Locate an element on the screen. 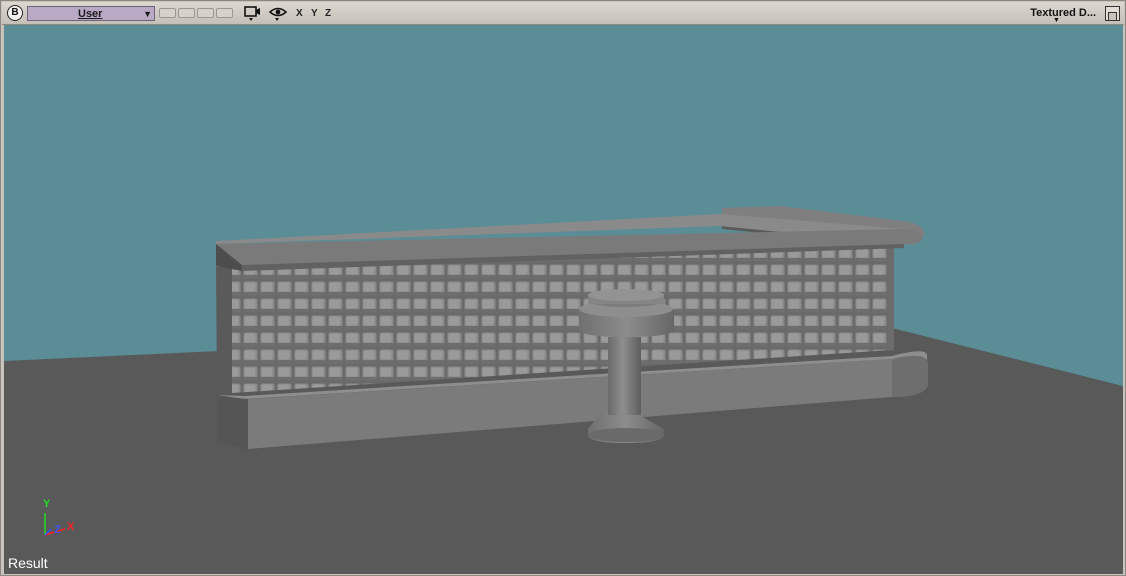 The height and width of the screenshot is (576, 1126). stool-post is located at coordinates (624, 376).